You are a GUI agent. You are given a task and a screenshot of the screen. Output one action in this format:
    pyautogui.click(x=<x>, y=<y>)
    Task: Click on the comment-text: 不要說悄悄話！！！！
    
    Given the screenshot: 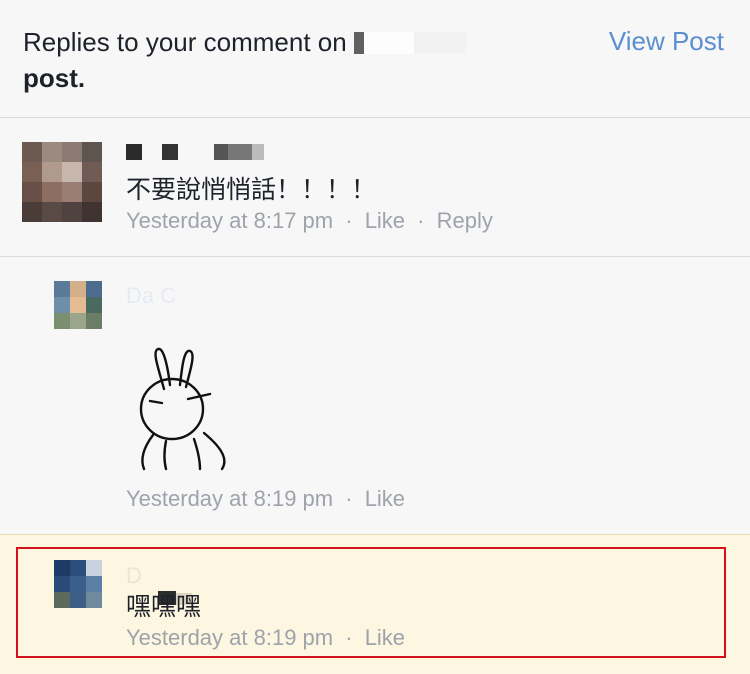 What is the action you would take?
    pyautogui.click(x=251, y=189)
    